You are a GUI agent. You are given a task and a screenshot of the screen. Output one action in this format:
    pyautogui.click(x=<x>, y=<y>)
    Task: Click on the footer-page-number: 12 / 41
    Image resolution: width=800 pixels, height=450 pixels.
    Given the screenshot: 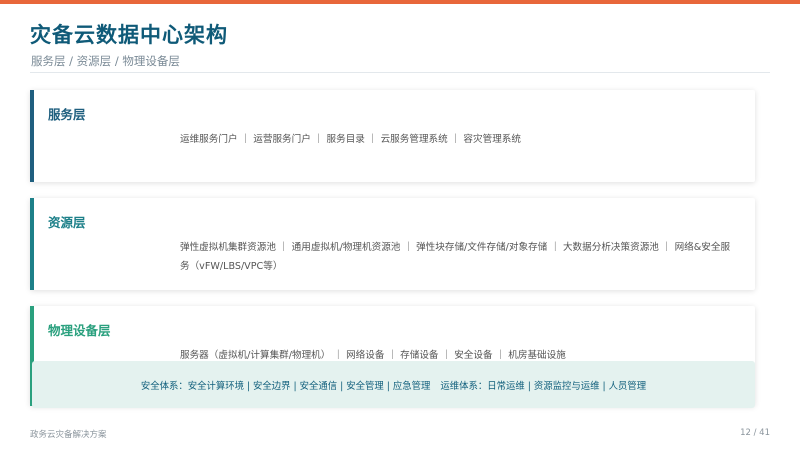 What is the action you would take?
    pyautogui.click(x=755, y=433)
    